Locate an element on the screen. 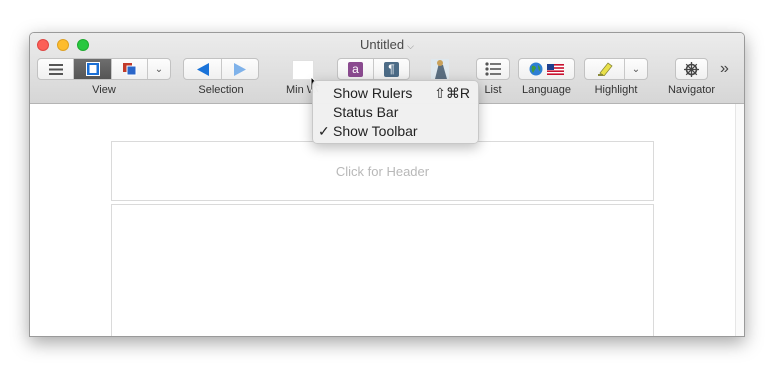  character-style-icon: a is located at coordinates (355, 69).